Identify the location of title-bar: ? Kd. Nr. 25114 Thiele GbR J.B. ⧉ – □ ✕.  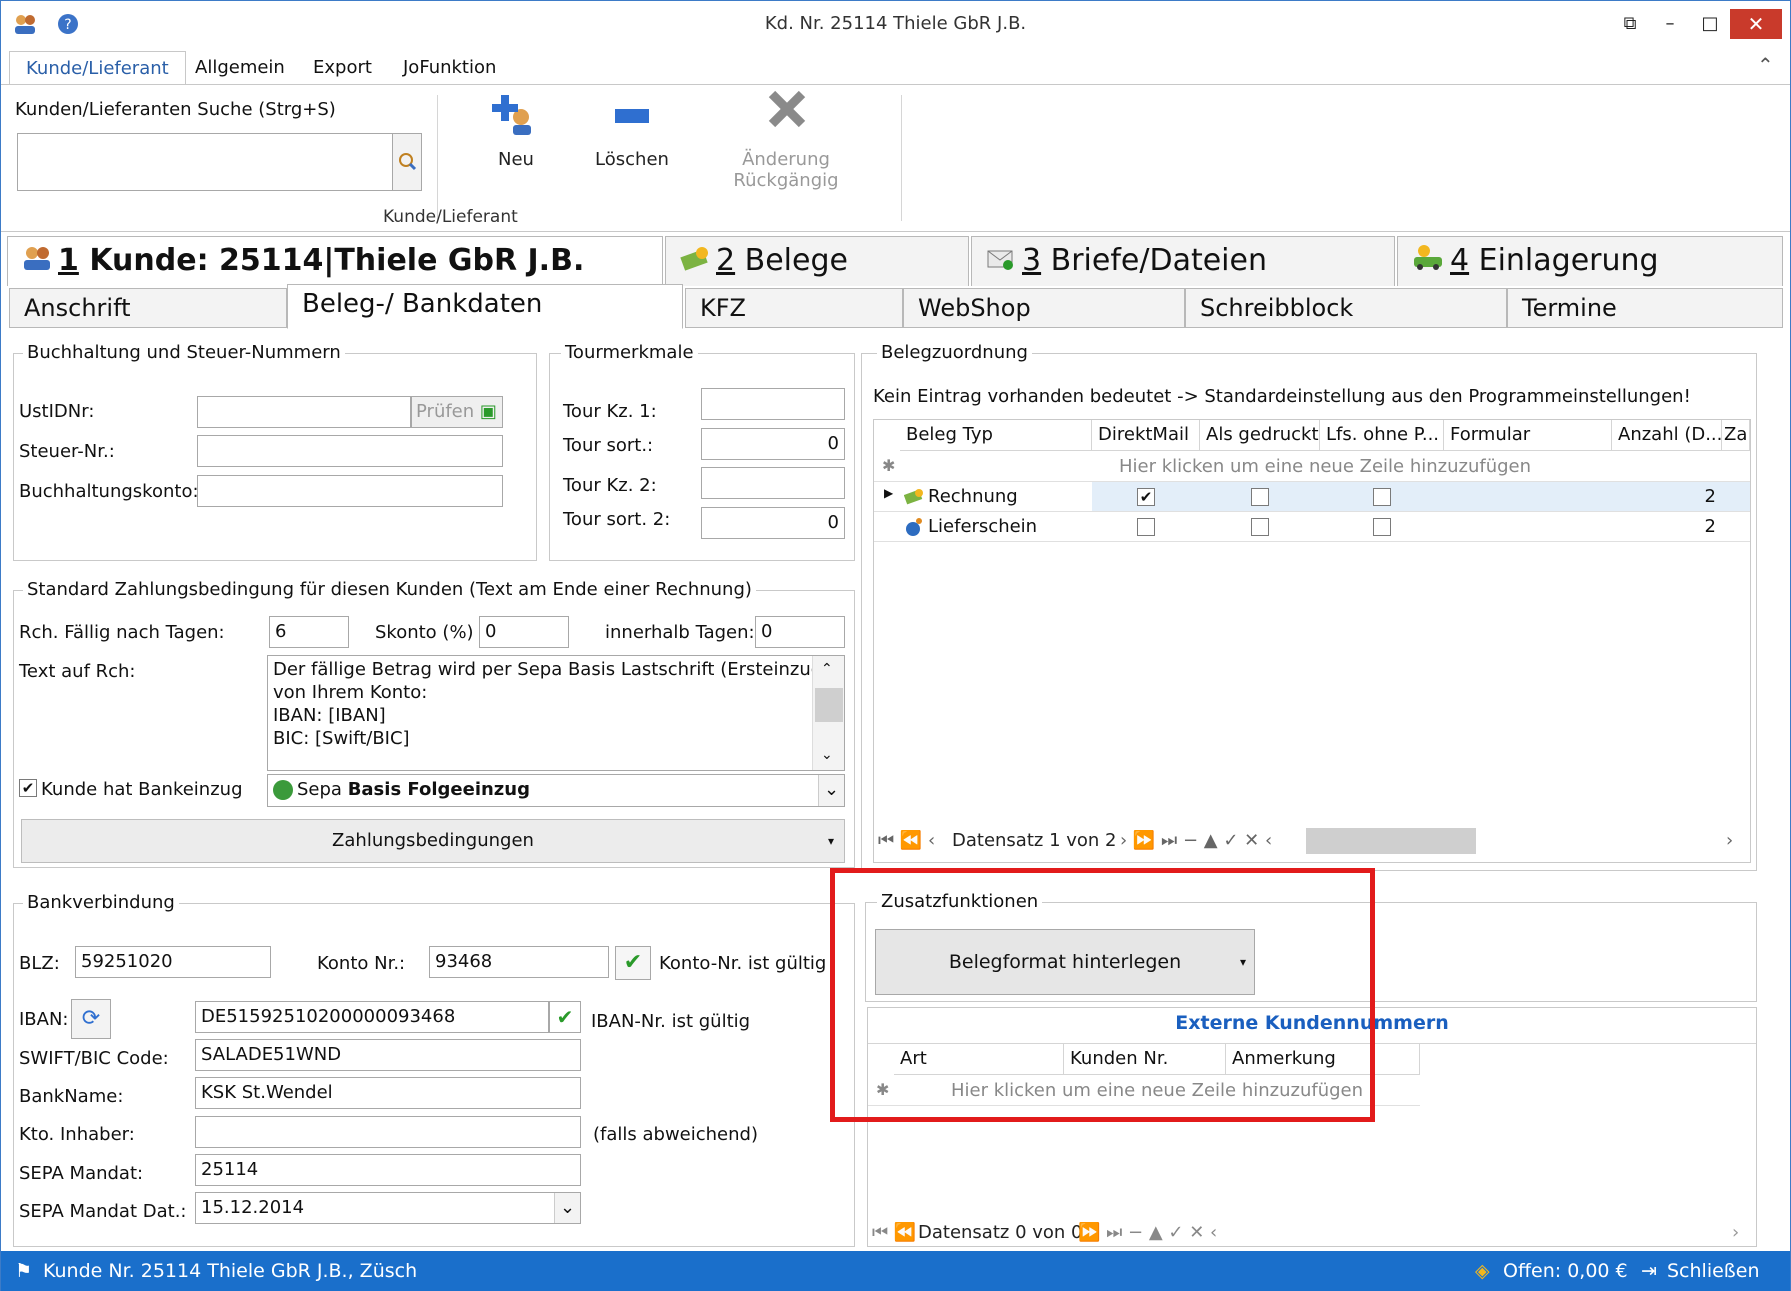
(895, 24).